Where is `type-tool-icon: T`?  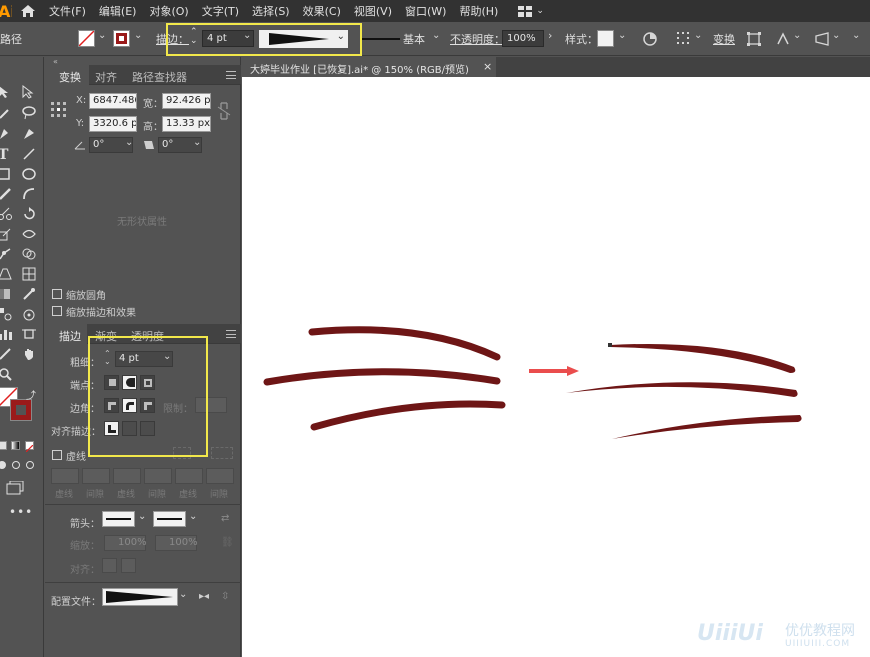 type-tool-icon: T is located at coordinates (7, 155).